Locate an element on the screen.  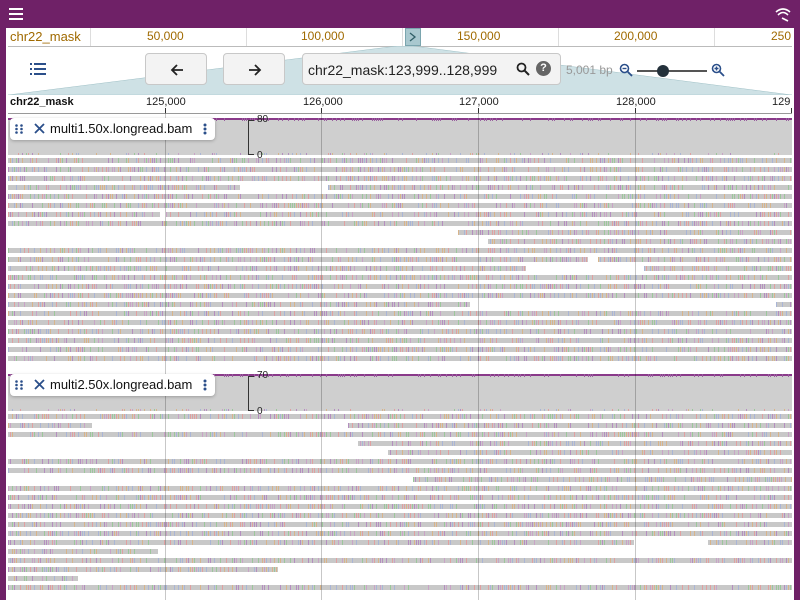
overview-view-highlight is located at coordinates (413, 37).